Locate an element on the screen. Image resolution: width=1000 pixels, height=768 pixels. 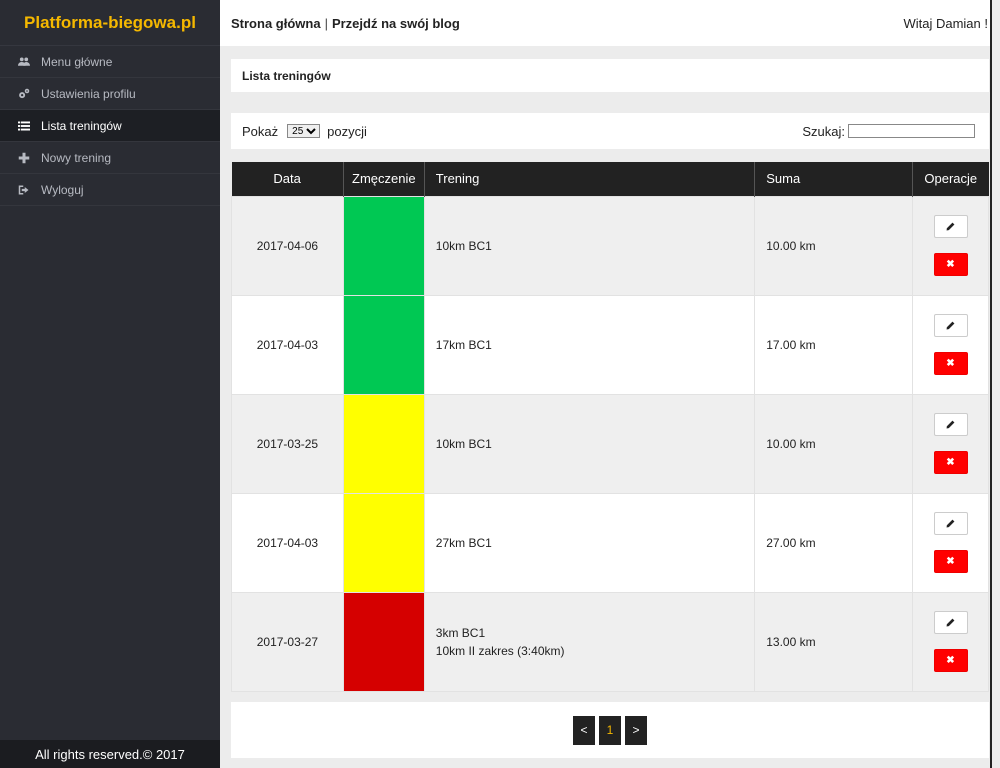
training-line: 3km BC1 is located at coordinates (460, 632).